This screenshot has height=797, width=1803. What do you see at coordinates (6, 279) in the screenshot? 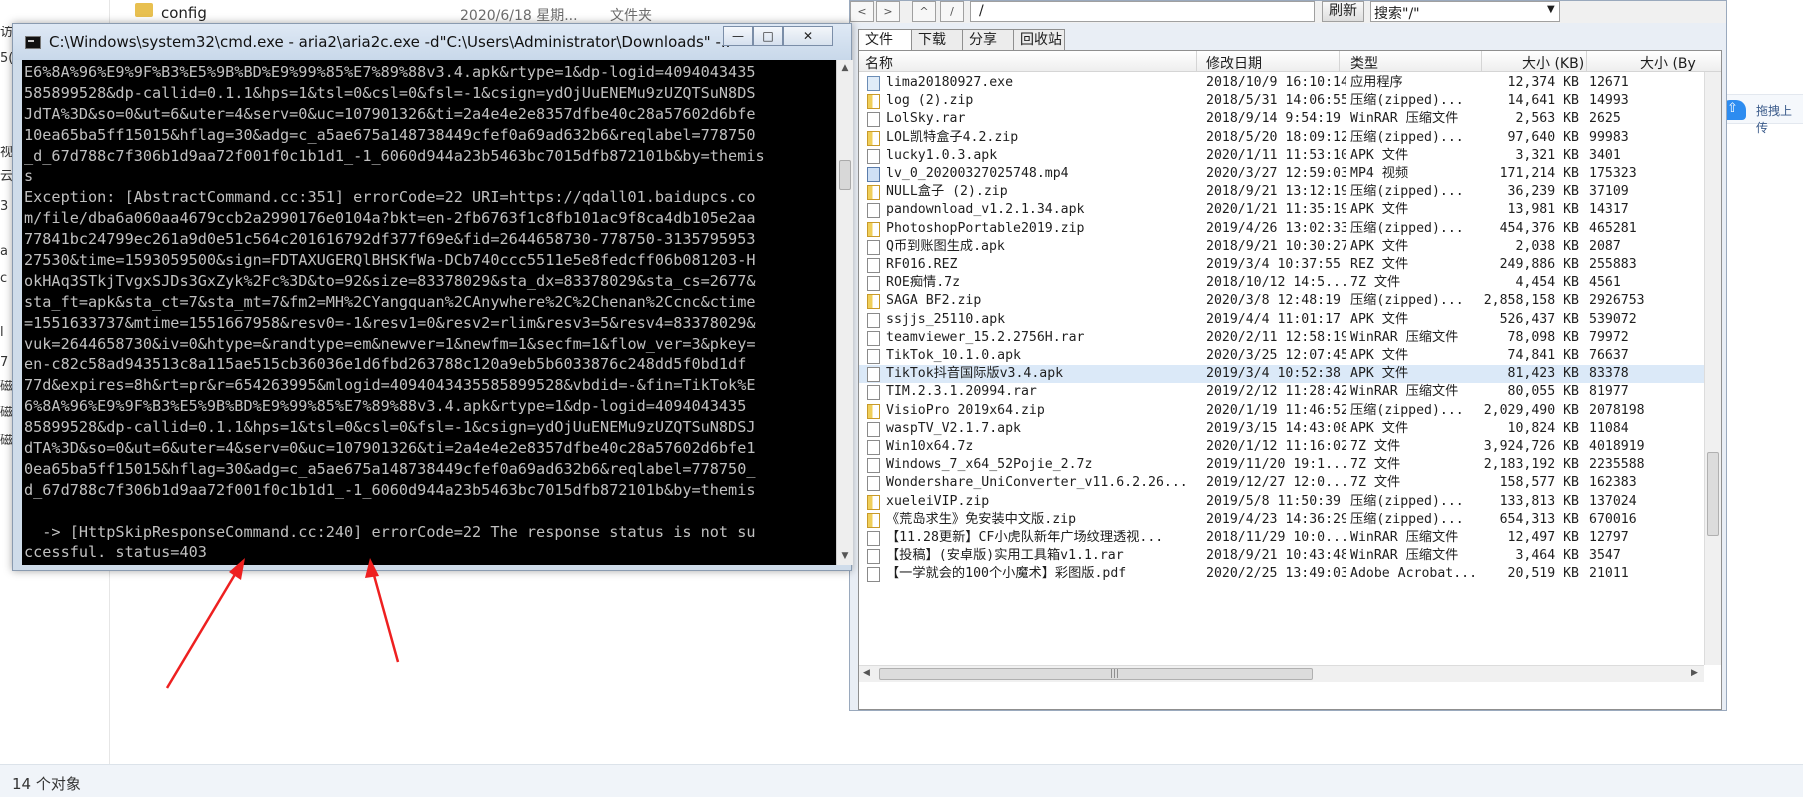
I see `nav-item-fragment: c` at bounding box center [6, 279].